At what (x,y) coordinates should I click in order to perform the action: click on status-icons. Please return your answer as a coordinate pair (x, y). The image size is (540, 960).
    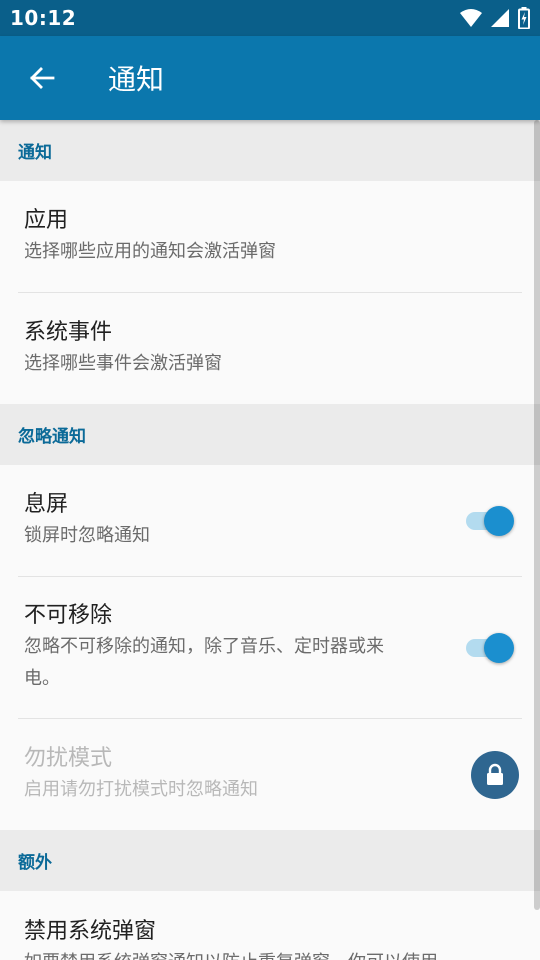
    Looking at the image, I should click on (495, 18).